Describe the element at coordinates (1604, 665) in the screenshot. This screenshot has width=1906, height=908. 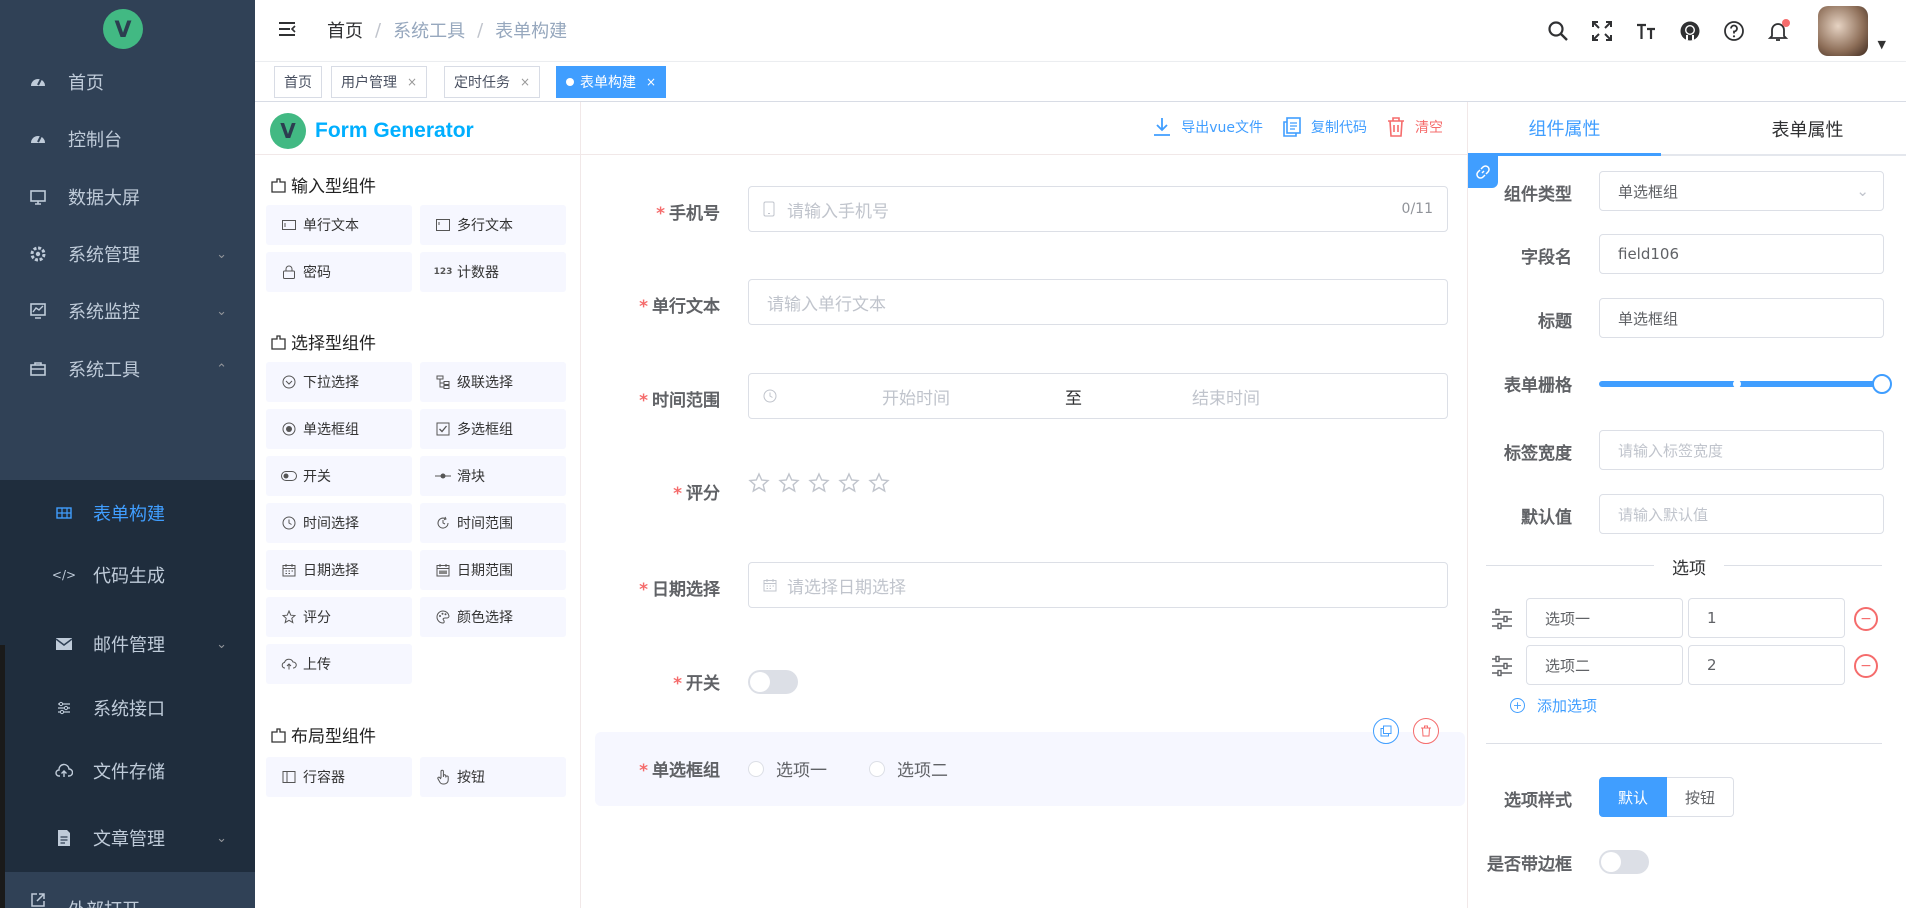
I see `option-label-input: 选项二` at that location.